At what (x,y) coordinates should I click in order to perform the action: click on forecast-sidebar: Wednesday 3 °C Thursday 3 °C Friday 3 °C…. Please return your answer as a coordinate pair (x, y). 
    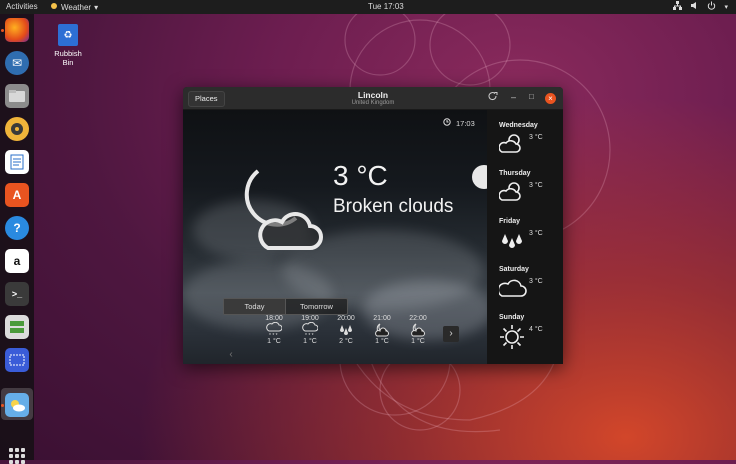
    Looking at the image, I should click on (525, 237).